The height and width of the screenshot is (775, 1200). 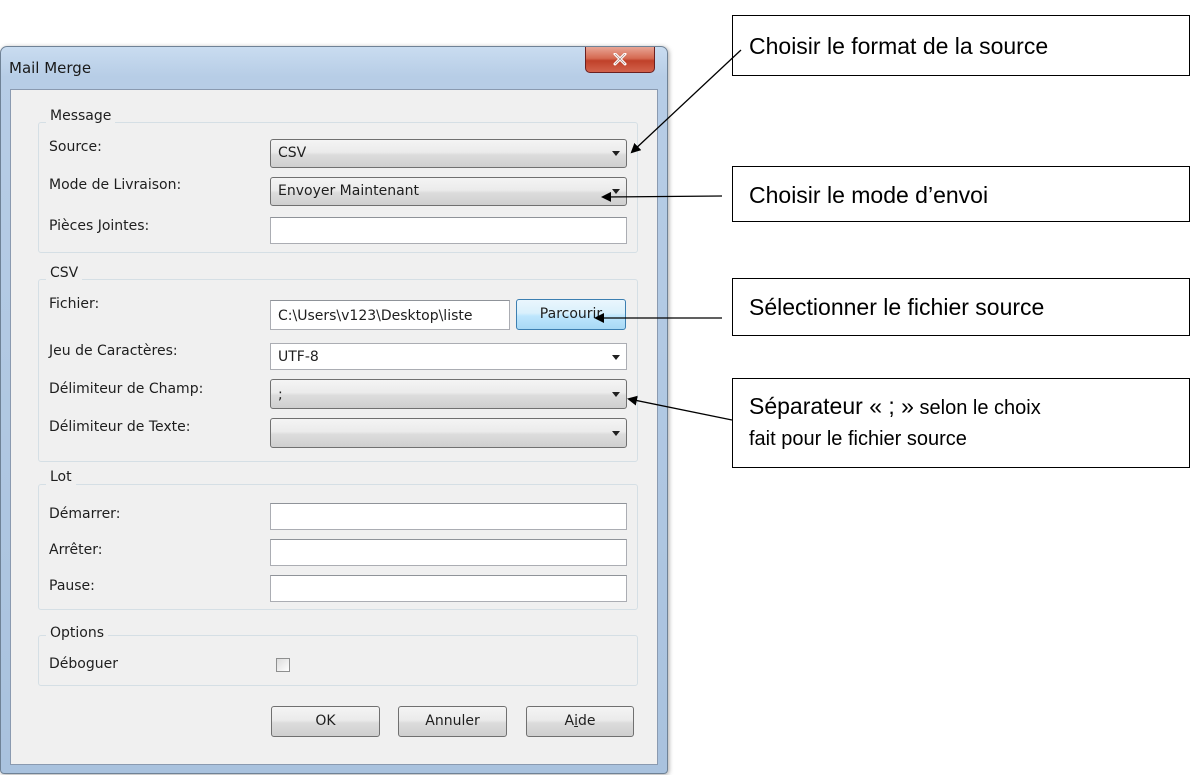 What do you see at coordinates (662, 196) in the screenshot?
I see `arrow-to-delivery-mode` at bounding box center [662, 196].